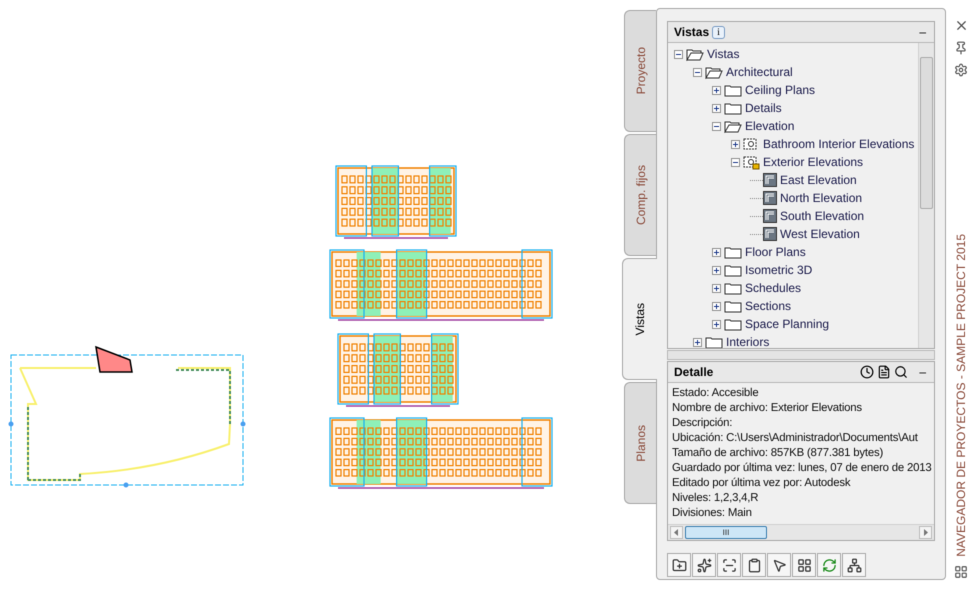 The width and height of the screenshot is (978, 597). I want to click on tree-item: Architectural, so click(759, 72).